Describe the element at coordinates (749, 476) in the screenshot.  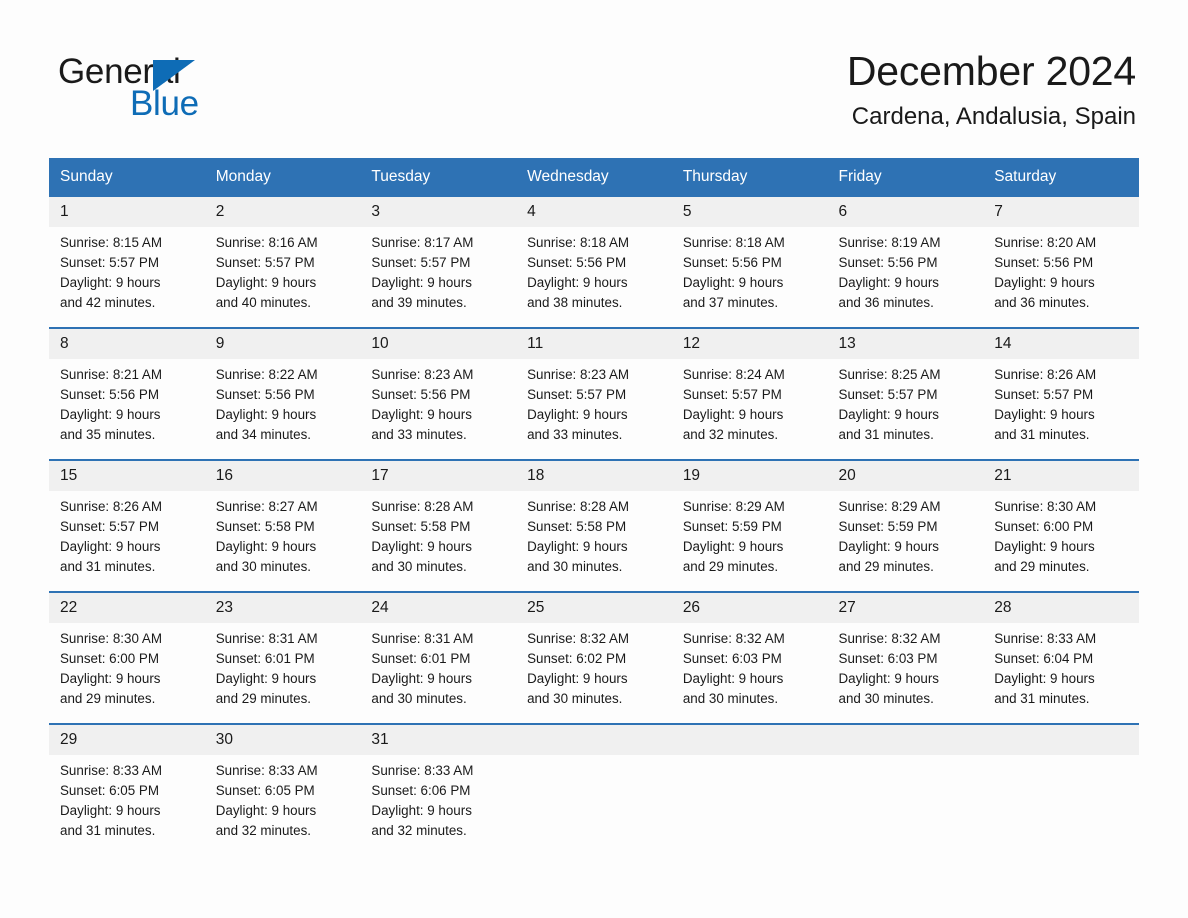
I see `day-number: 19` at that location.